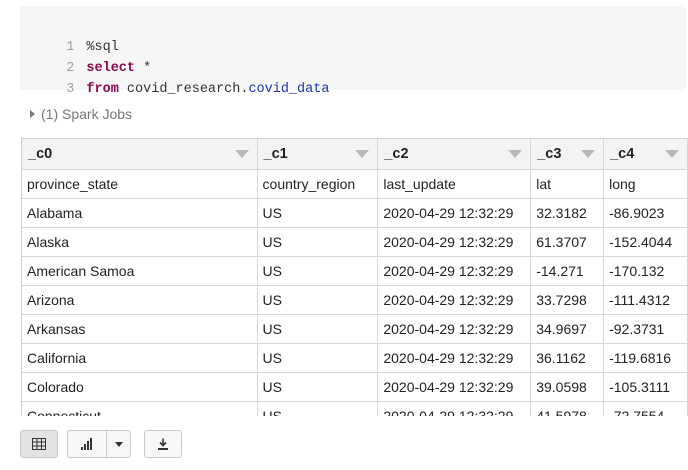 This screenshot has width=688, height=470. Describe the element at coordinates (645, 184) in the screenshot. I see `table-cell: long` at that location.